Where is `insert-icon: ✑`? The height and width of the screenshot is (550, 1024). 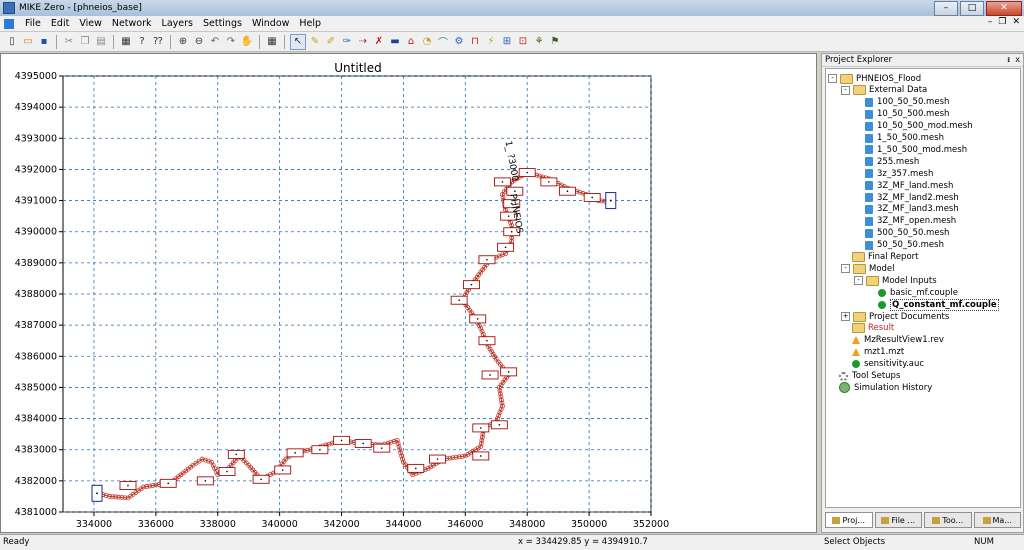
insert-icon: ✑ is located at coordinates (347, 42).